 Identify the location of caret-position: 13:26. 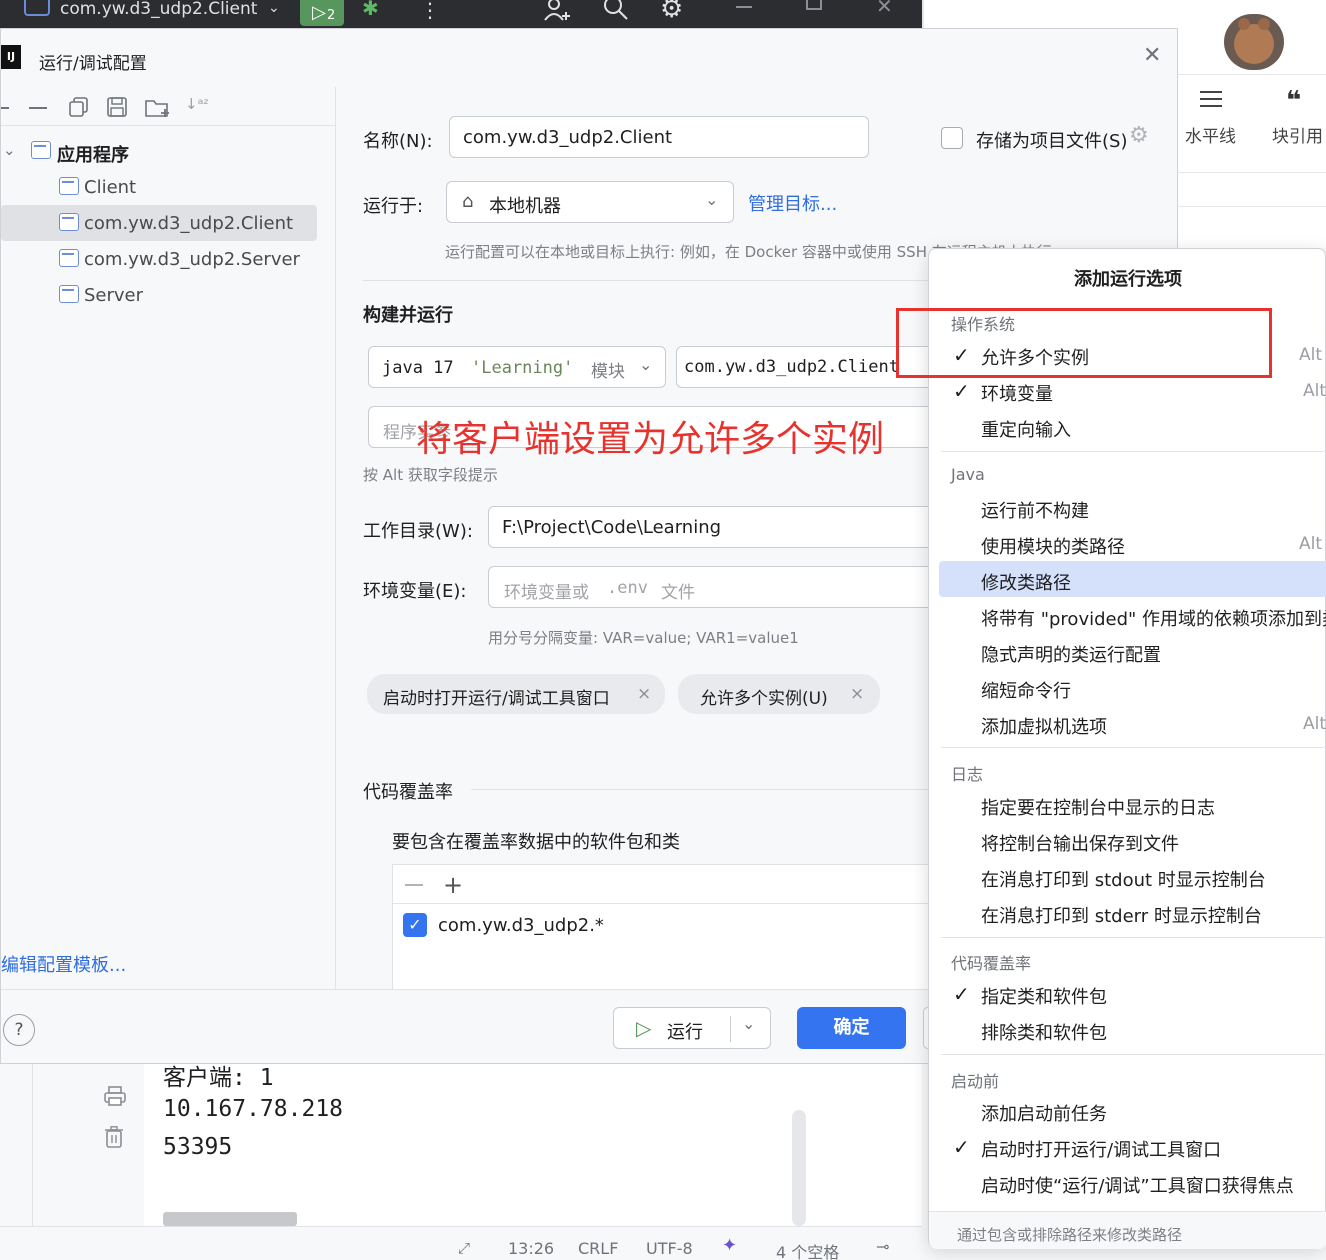
(531, 1248).